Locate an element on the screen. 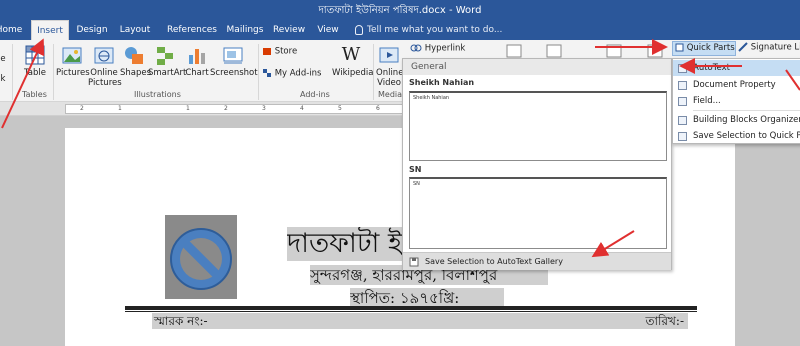  chart-icon is located at coordinates (197, 56).